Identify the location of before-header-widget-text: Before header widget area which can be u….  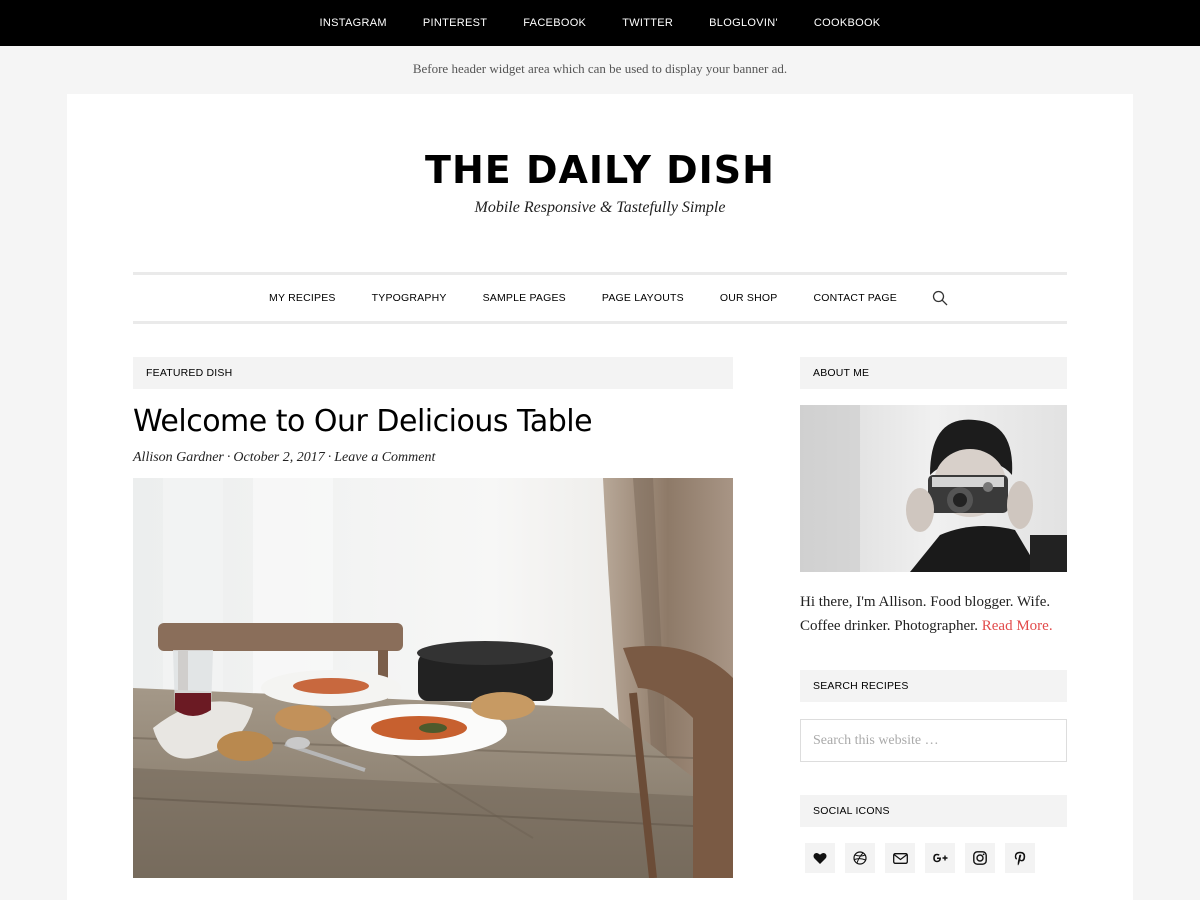
(600, 68).